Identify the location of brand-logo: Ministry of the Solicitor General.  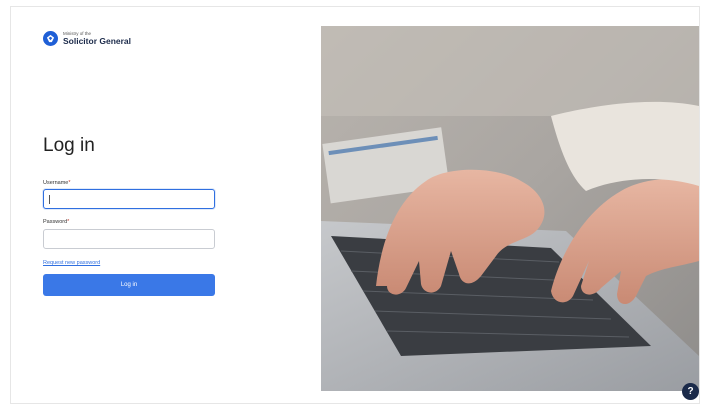
(87, 38).